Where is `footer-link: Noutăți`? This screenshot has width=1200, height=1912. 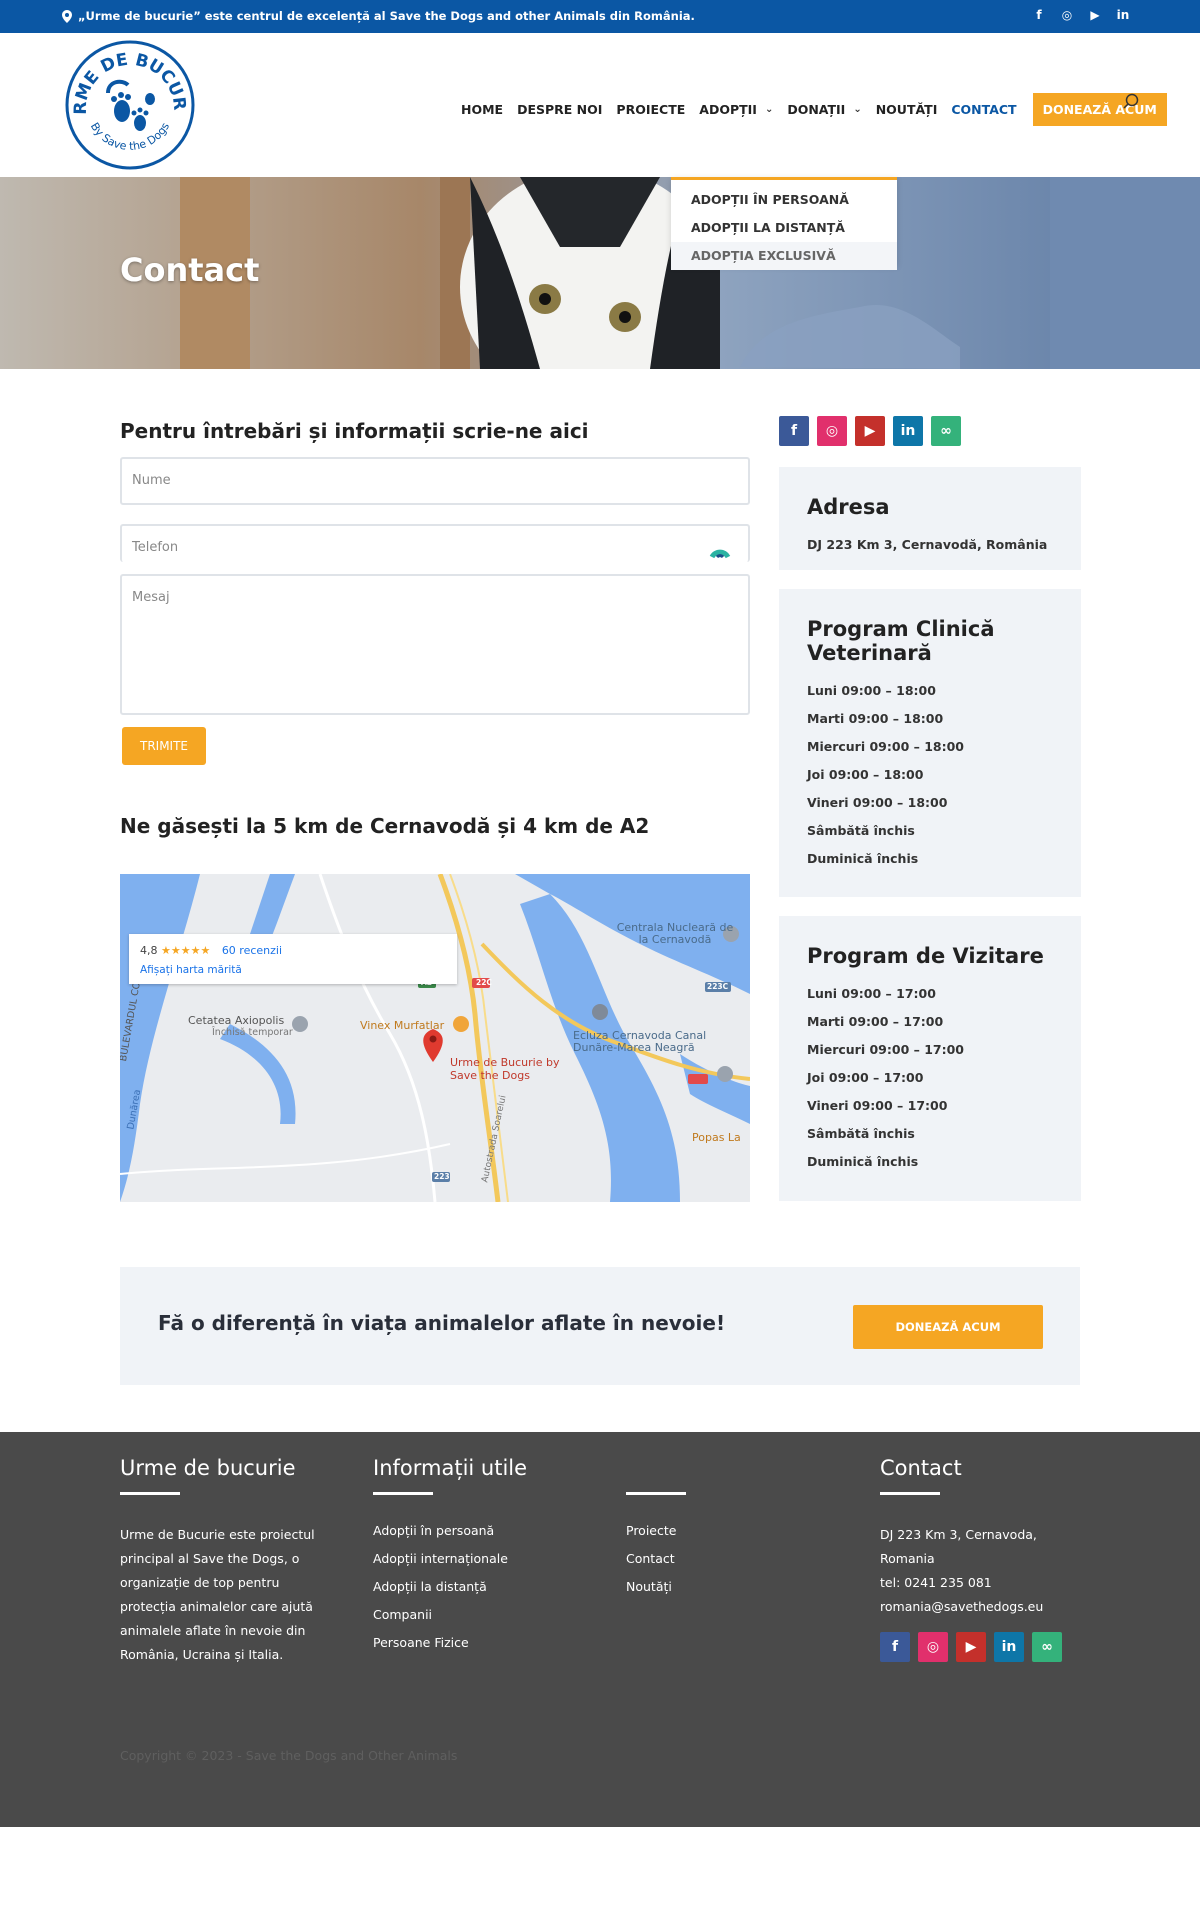 footer-link: Noutăți is located at coordinates (656, 1593).